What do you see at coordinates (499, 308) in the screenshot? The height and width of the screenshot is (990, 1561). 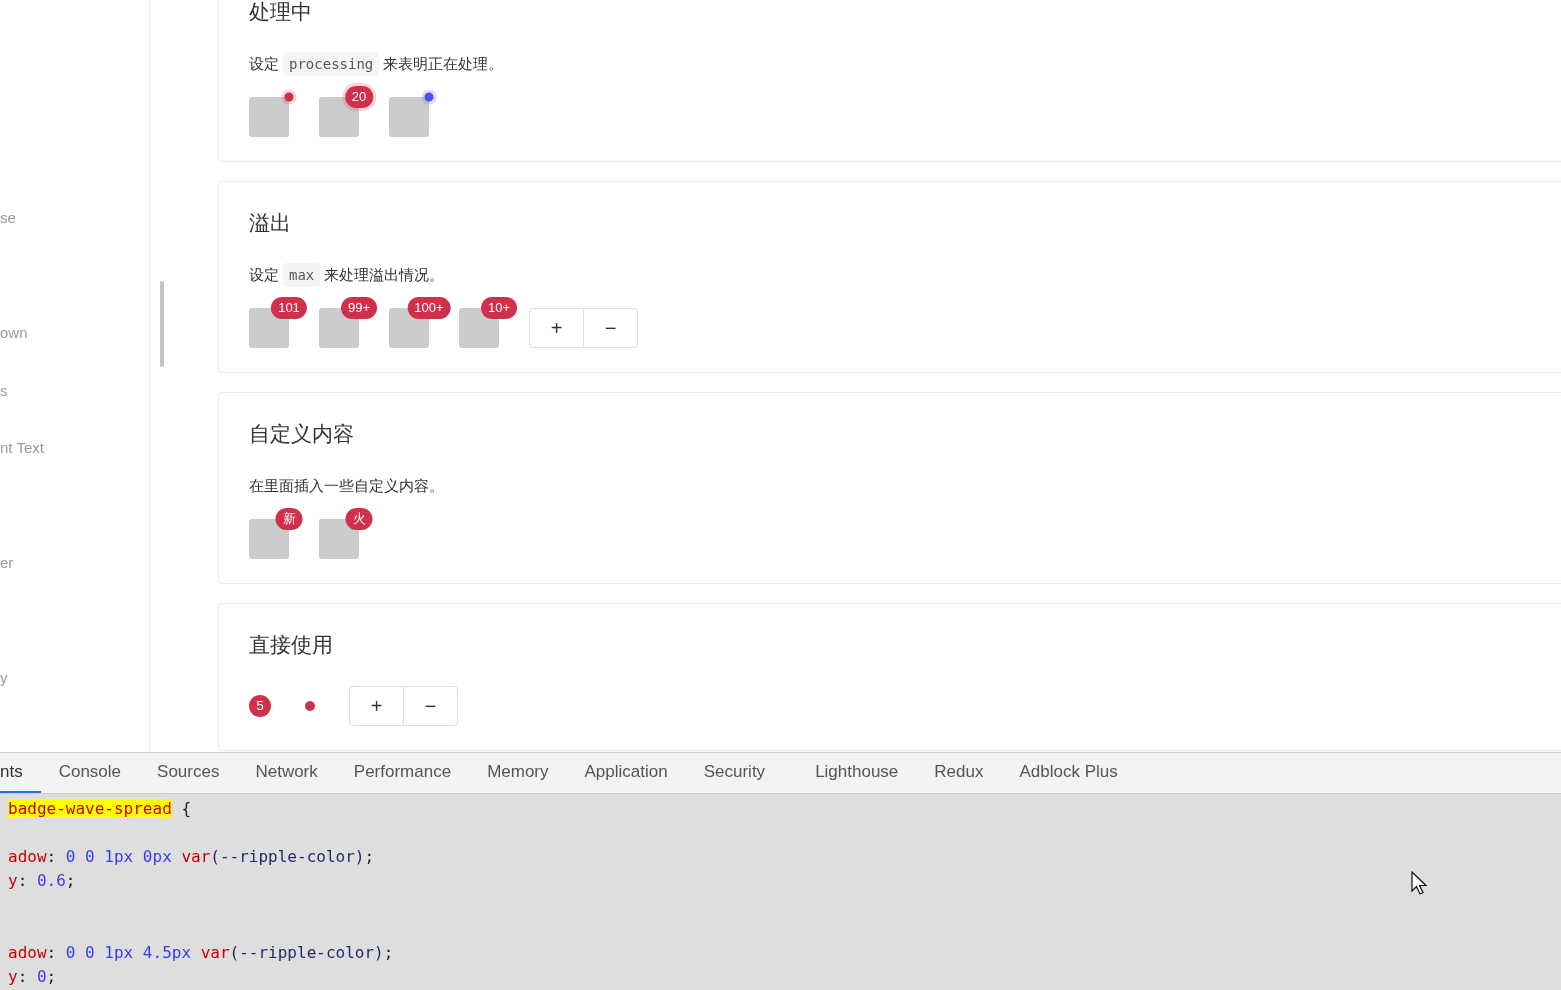 I see `count-badge: 10+` at bounding box center [499, 308].